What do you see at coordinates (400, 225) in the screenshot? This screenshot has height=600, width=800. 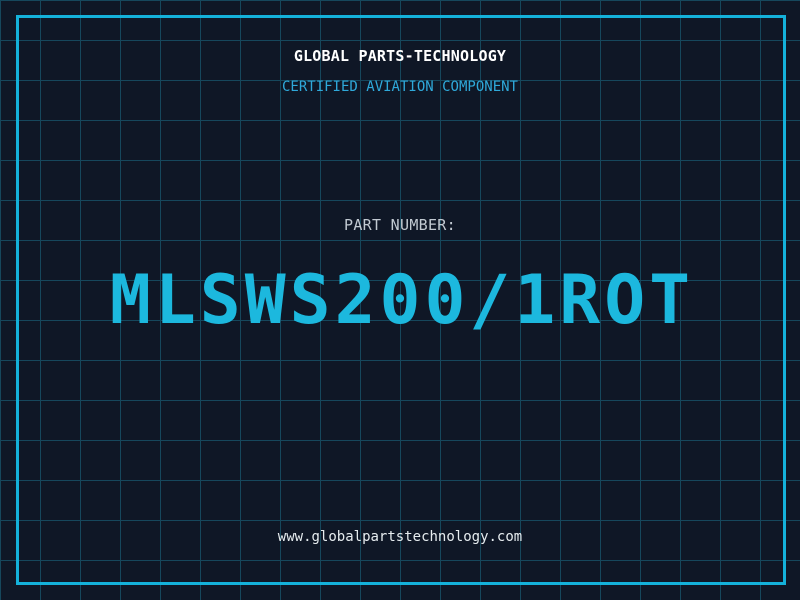 I see `part-number-label: PART NUMBER:` at bounding box center [400, 225].